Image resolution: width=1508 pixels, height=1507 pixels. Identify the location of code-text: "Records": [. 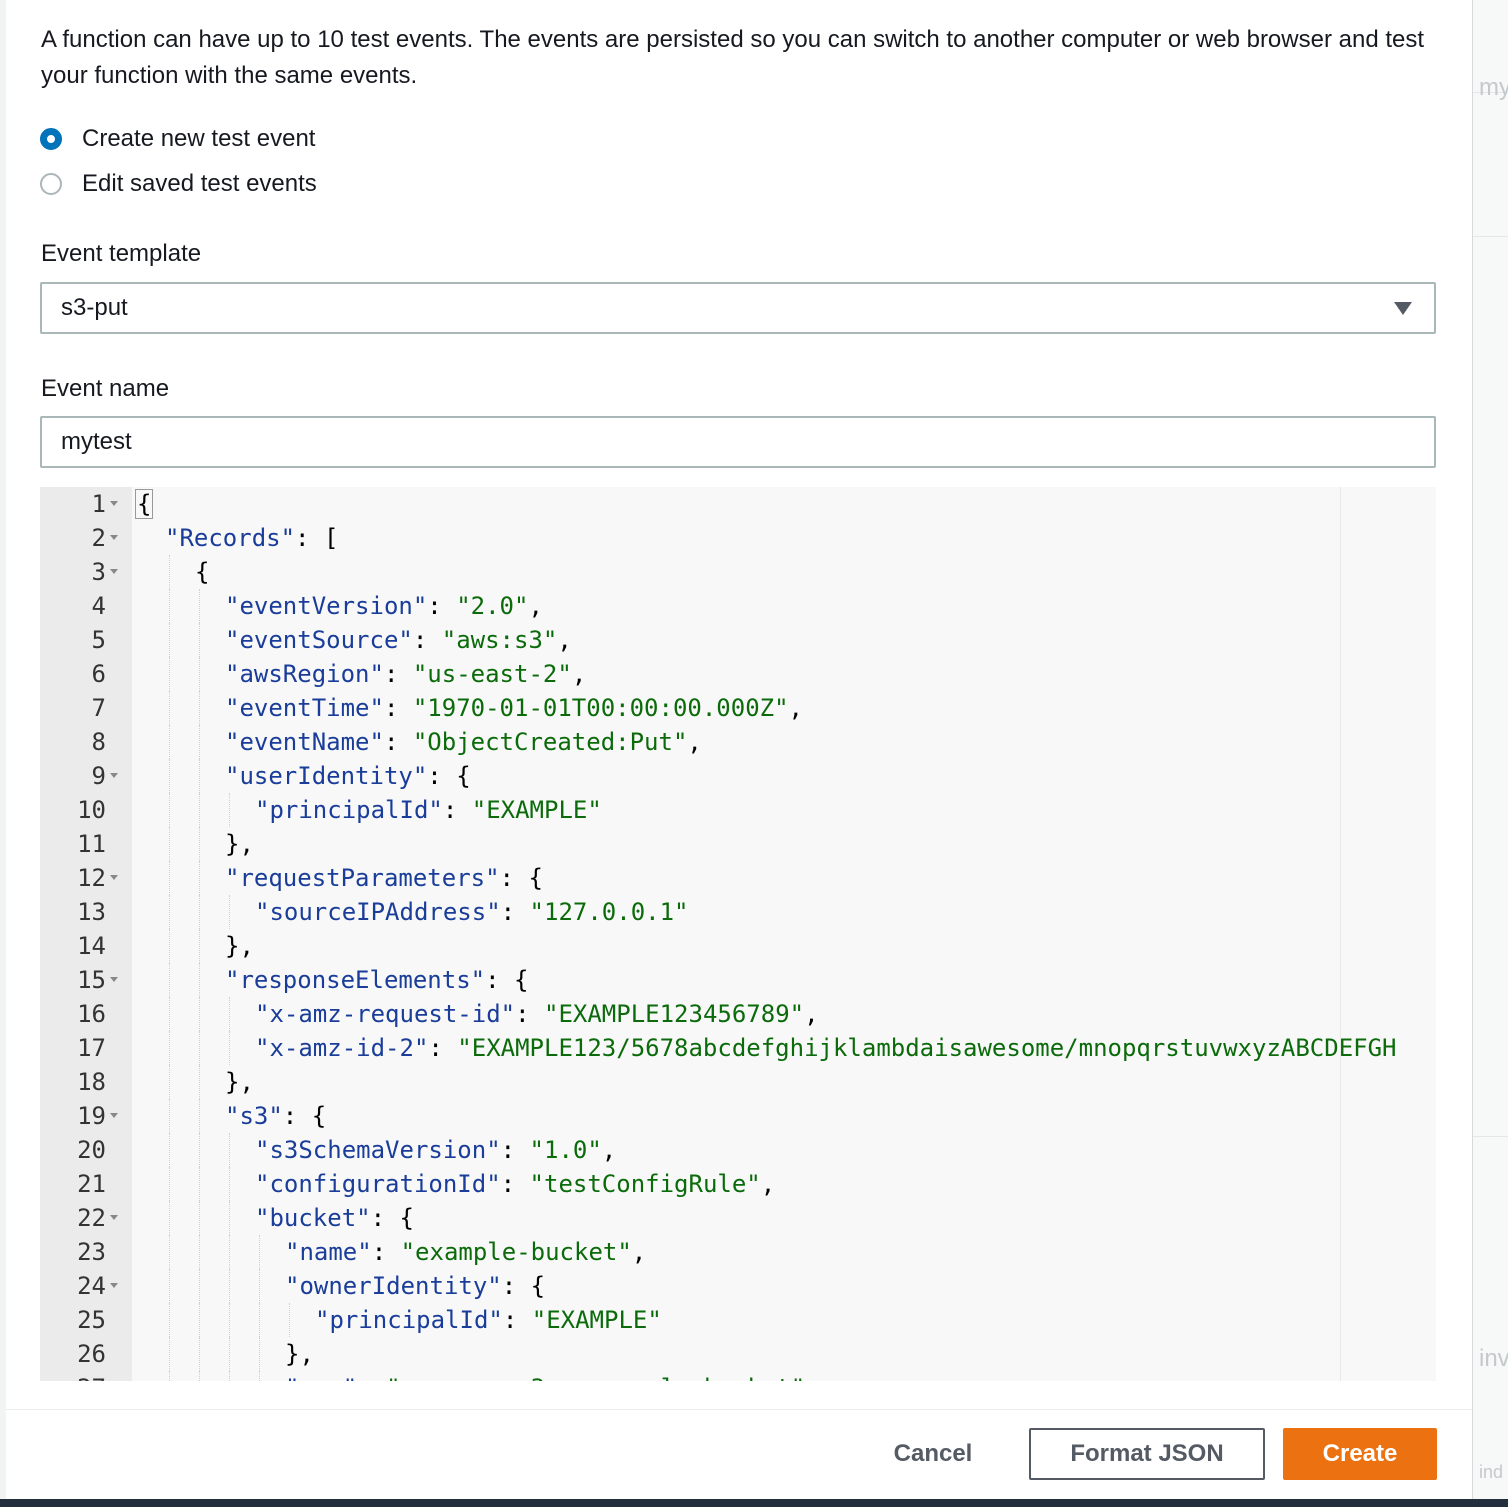
(251, 538).